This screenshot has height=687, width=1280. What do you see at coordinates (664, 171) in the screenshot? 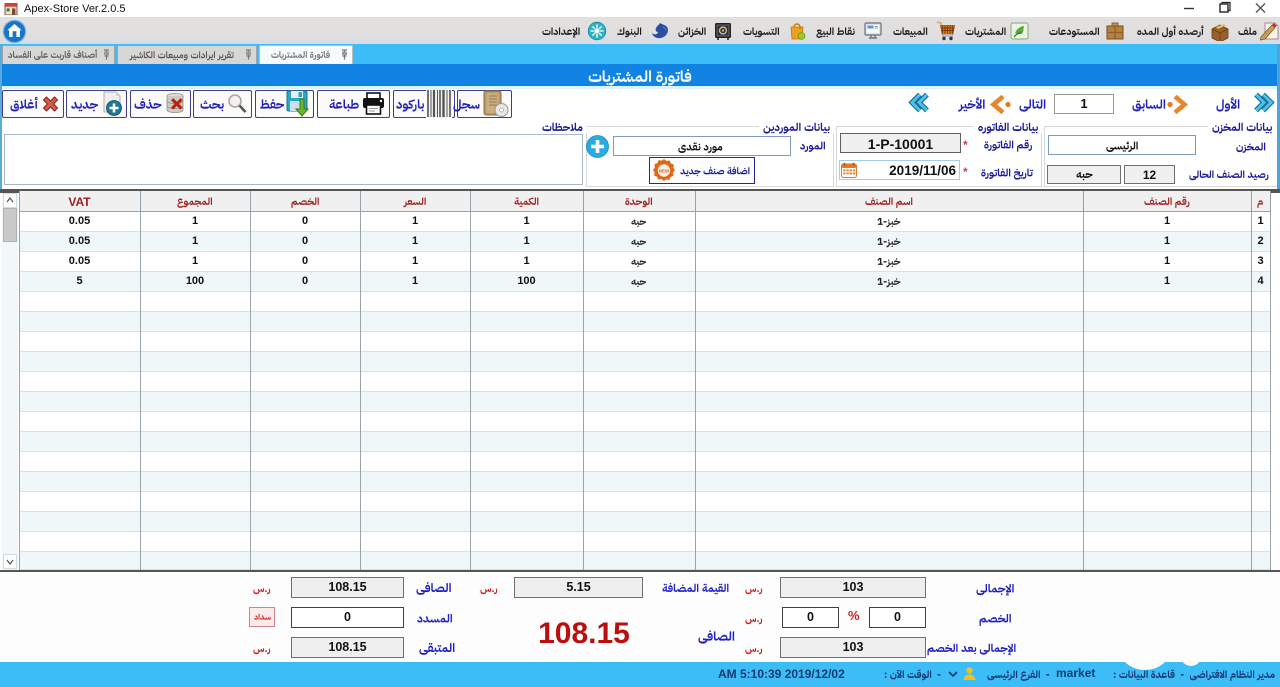
I see `svg-text: NEW` at bounding box center [664, 171].